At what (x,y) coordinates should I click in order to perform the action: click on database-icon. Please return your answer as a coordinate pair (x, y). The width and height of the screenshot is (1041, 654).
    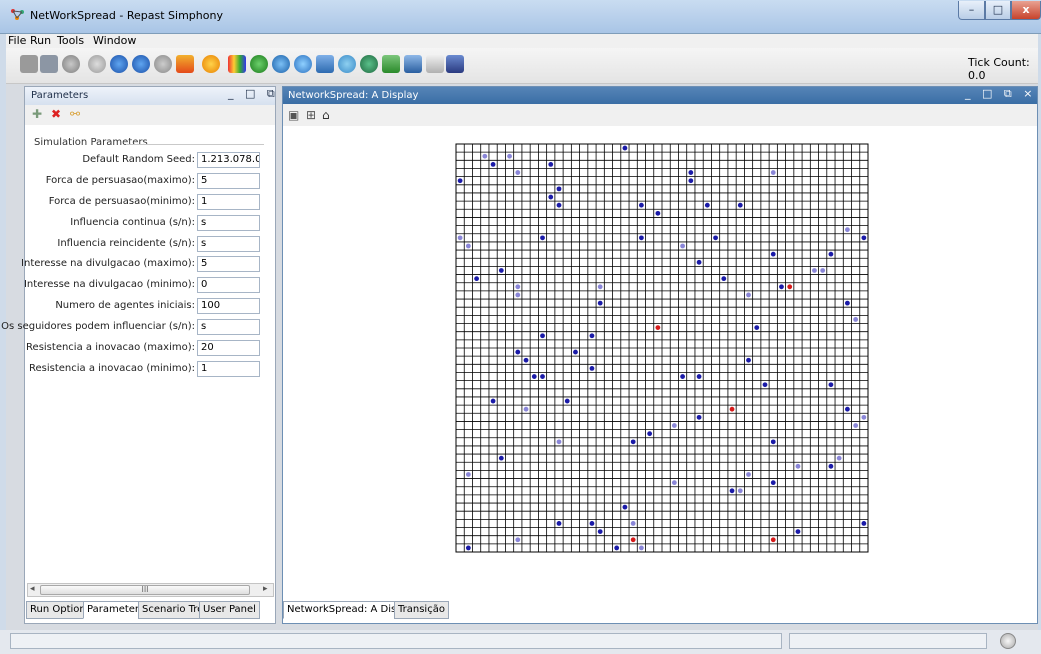
    Looking at the image, I should click on (71, 64).